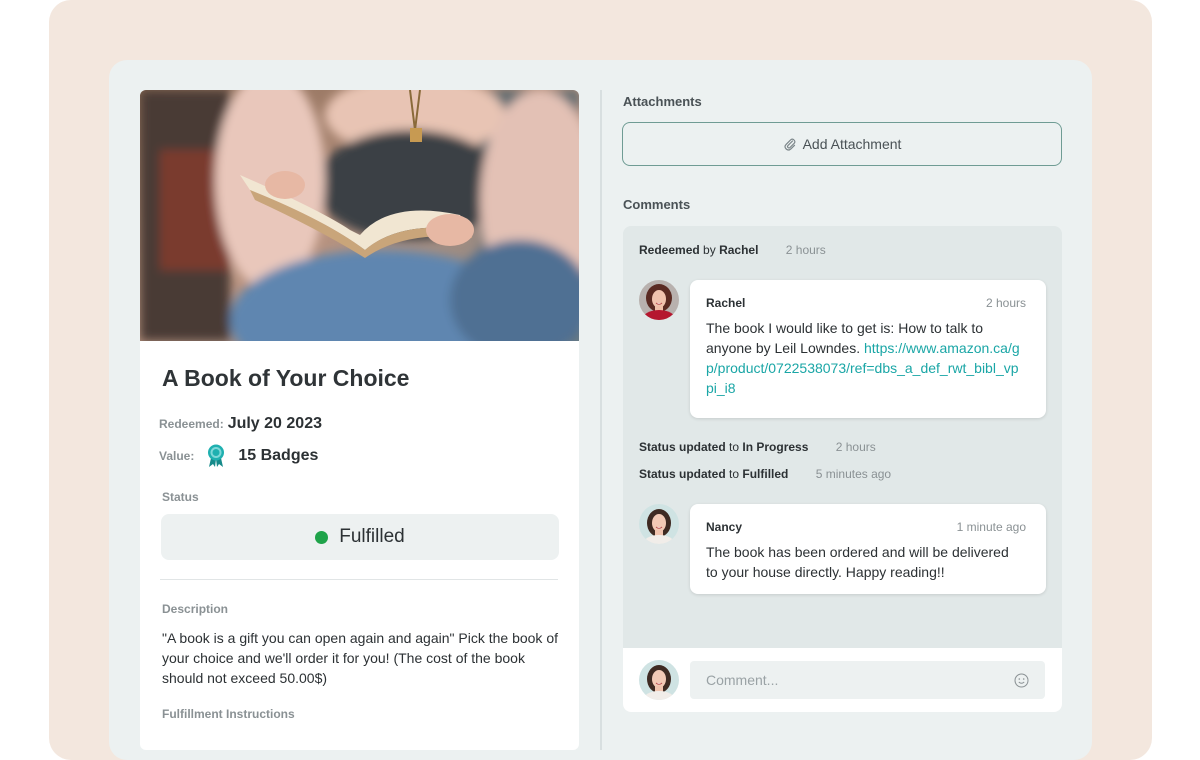 This screenshot has height=760, width=1200. Describe the element at coordinates (1005, 303) in the screenshot. I see `comment-time: 2 hours` at that location.